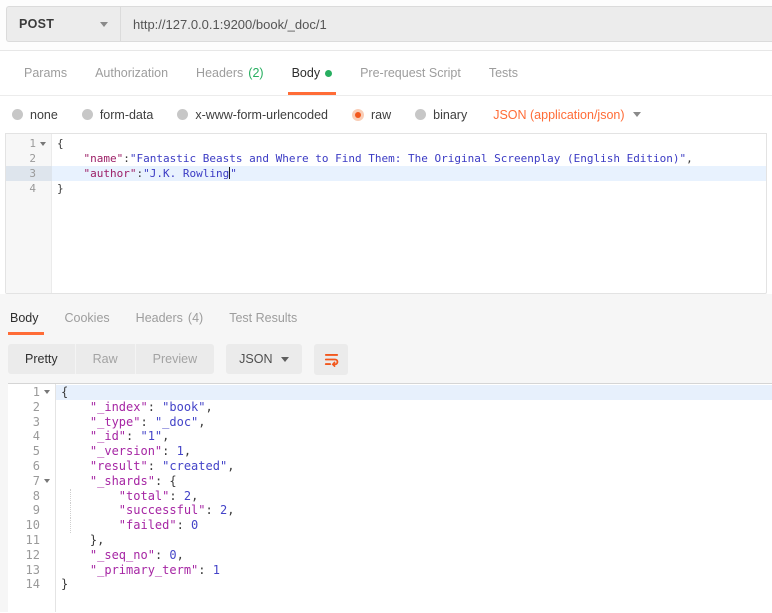  Describe the element at coordinates (414, 525) in the screenshot. I see `code-text: "failed": 0` at that location.